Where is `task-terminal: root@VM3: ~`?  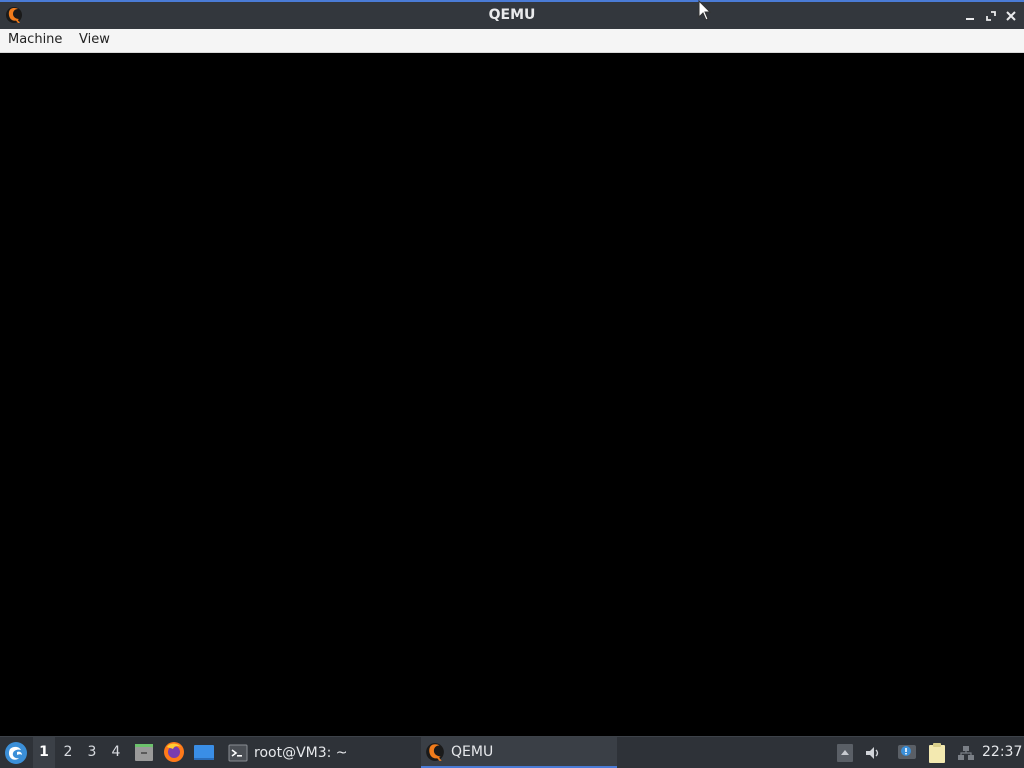 task-terminal: root@VM3: ~ is located at coordinates (319, 752).